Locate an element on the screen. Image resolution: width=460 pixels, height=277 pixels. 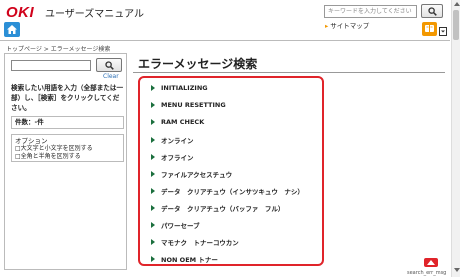
help-button is located at coordinates (429, 29).